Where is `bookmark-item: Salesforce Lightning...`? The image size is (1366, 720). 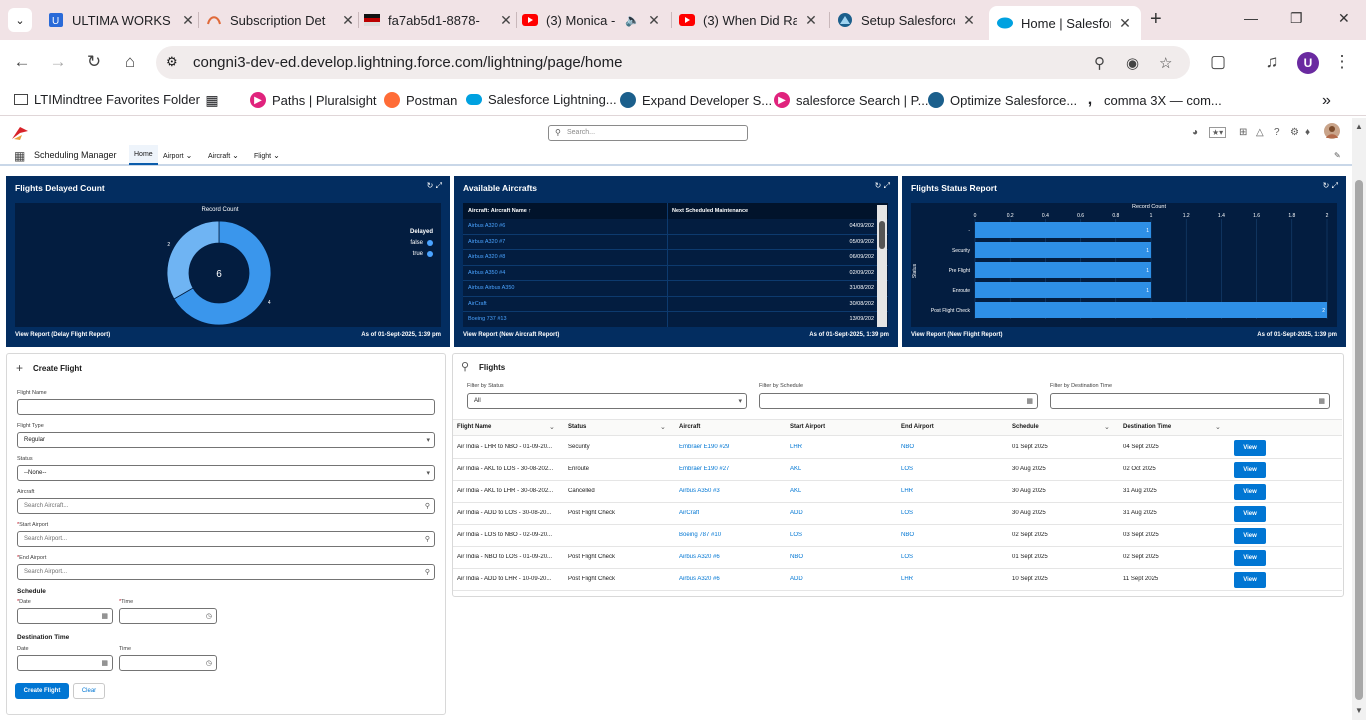 bookmark-item: Salesforce Lightning... is located at coordinates (541, 99).